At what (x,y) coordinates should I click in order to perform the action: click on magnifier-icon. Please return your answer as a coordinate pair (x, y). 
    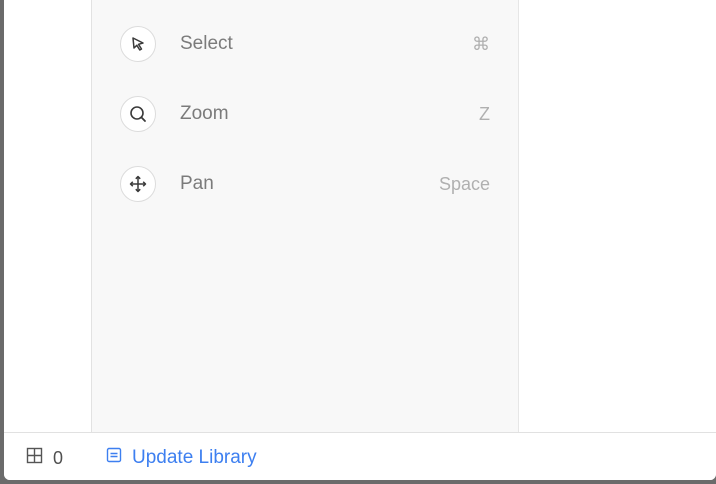
    Looking at the image, I should click on (138, 114).